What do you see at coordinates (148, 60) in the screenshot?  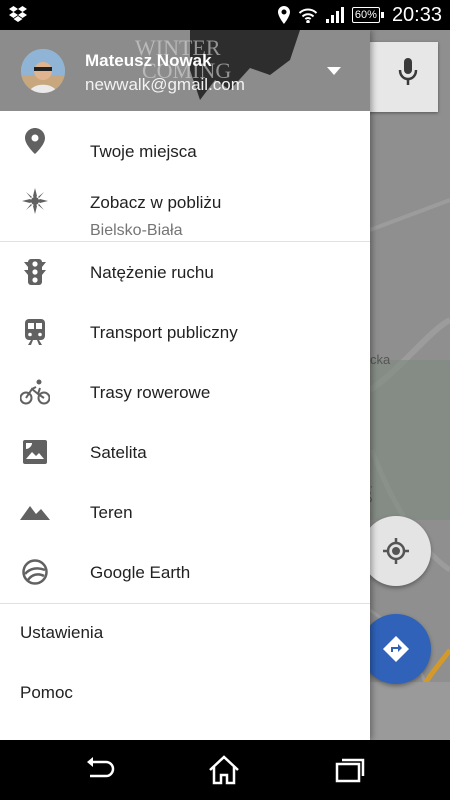 I see `user-name: Mateusz Nowak` at bounding box center [148, 60].